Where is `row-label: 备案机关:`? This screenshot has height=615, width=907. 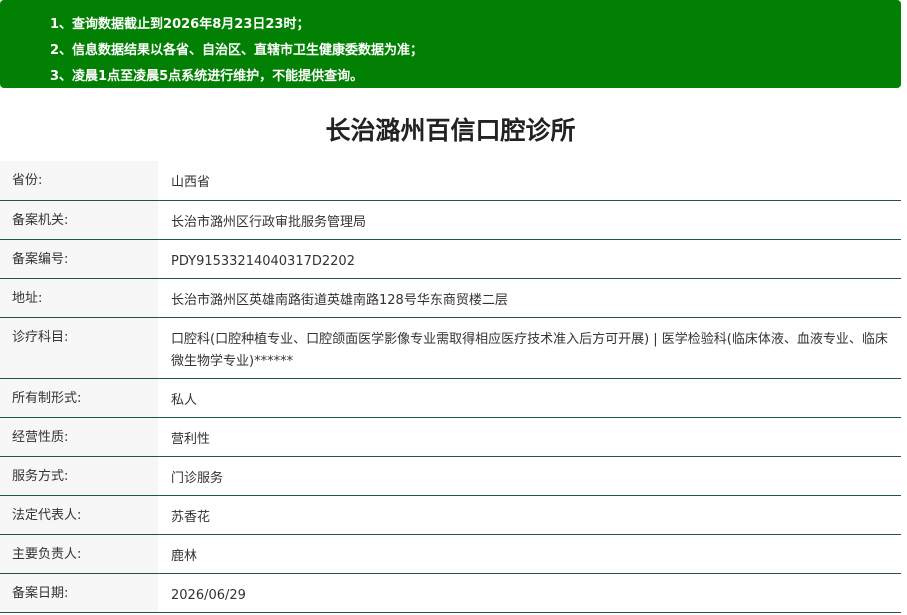 row-label: 备案机关: is located at coordinates (79, 220).